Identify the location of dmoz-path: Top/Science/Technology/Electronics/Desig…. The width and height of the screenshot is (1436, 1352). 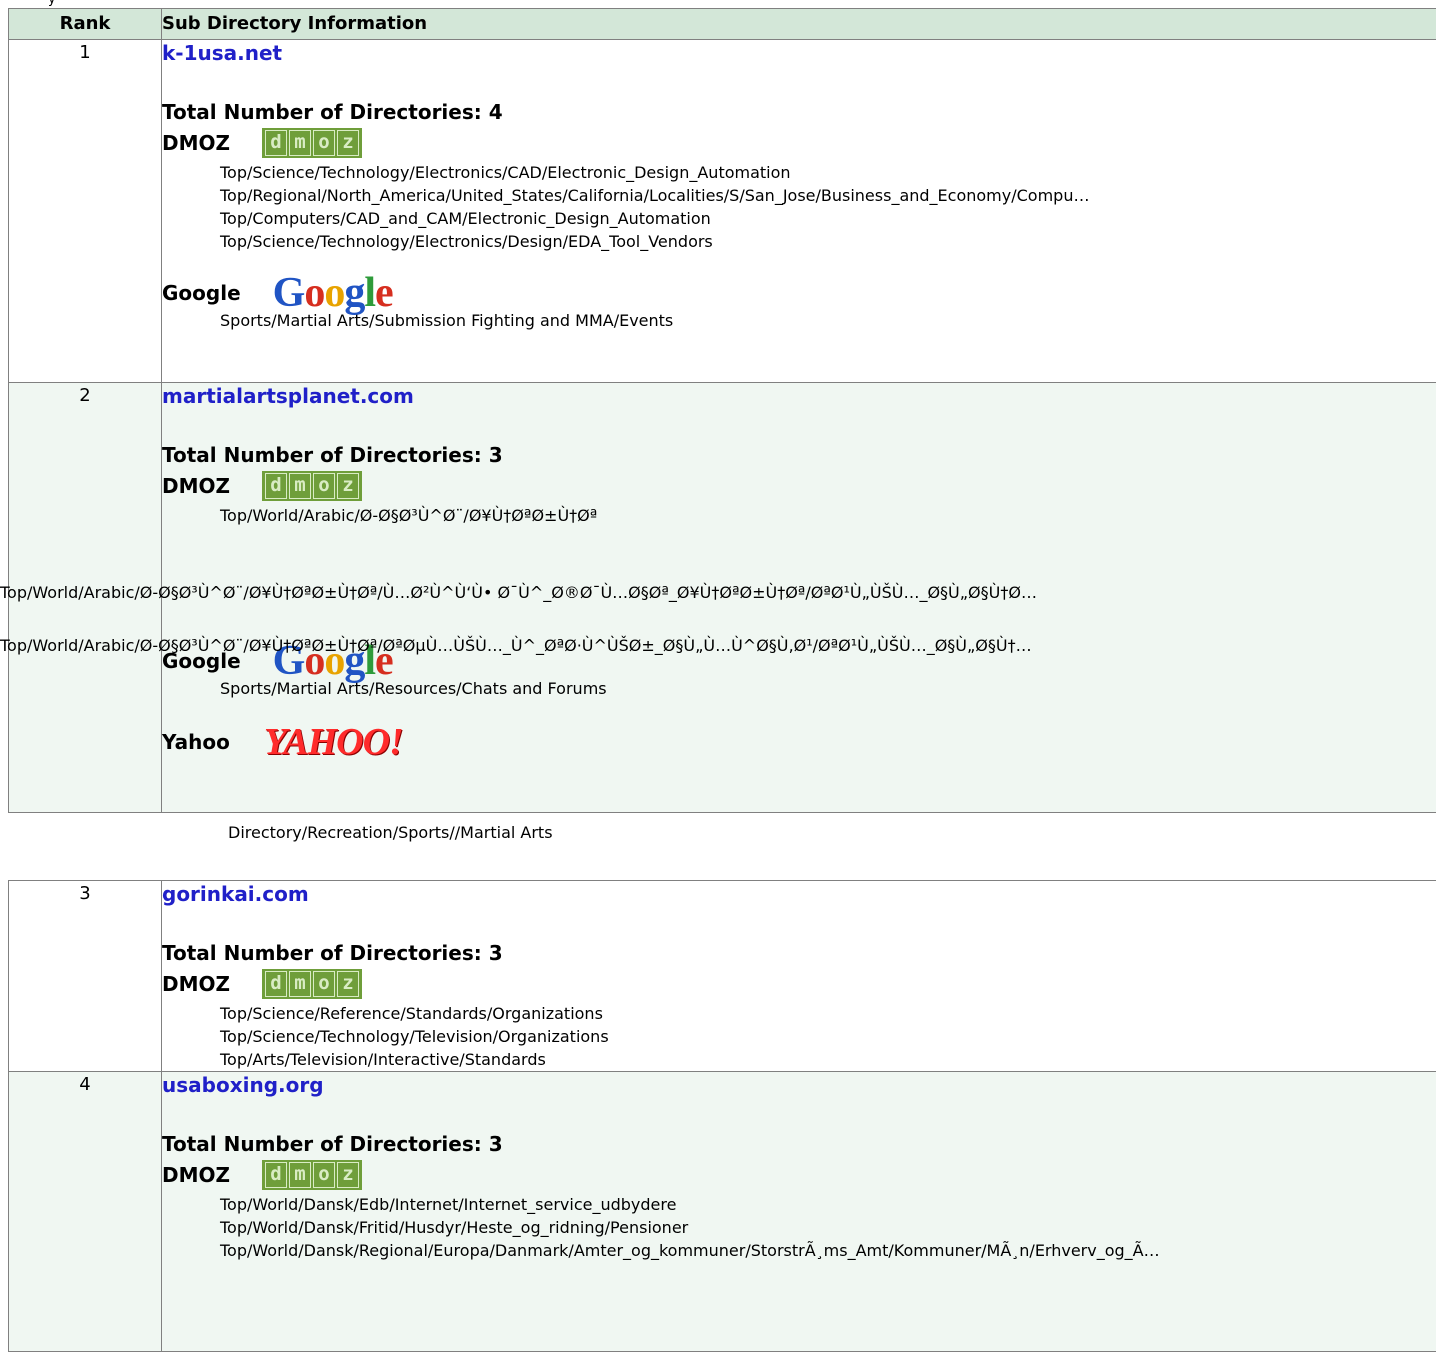
(799, 241).